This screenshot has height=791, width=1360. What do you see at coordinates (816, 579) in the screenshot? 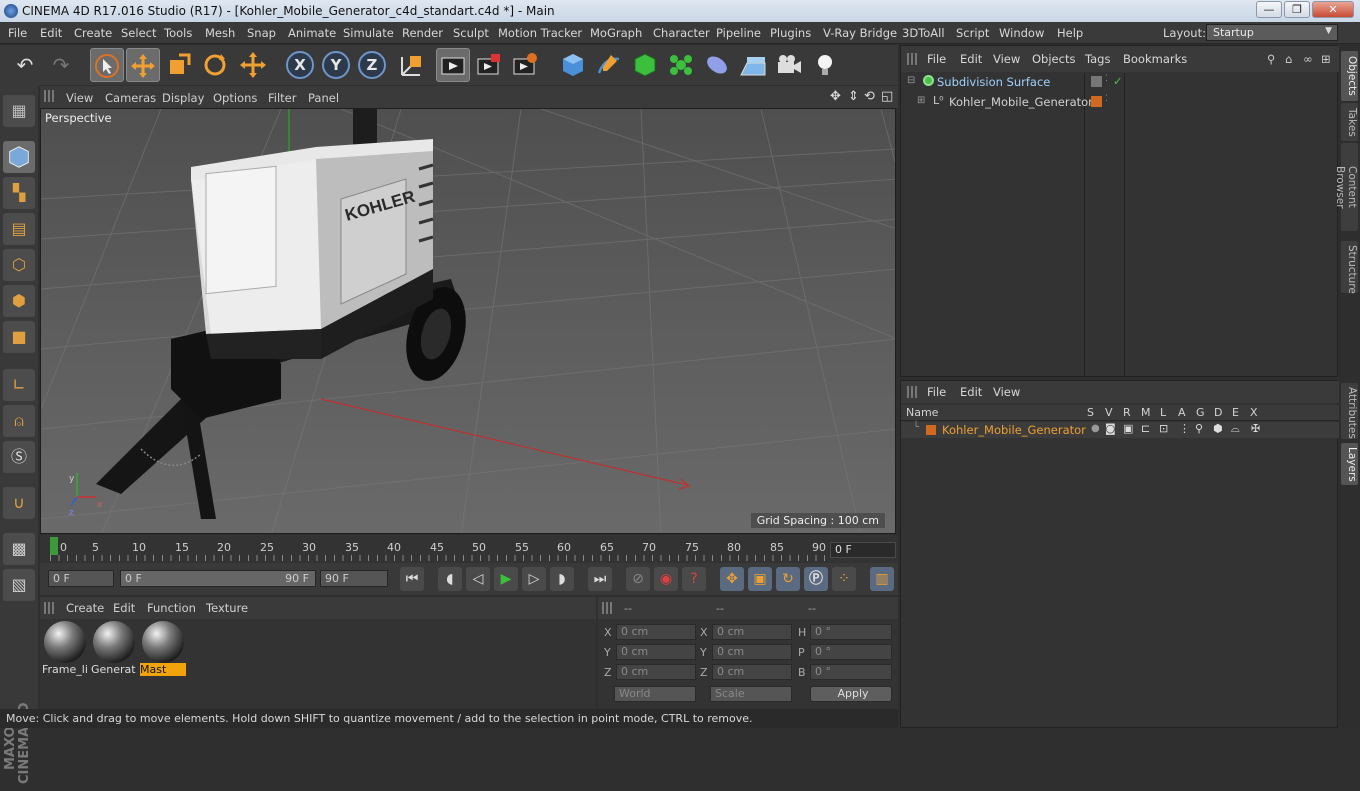
I see `key-parameter-icon: Ⓟ` at bounding box center [816, 579].